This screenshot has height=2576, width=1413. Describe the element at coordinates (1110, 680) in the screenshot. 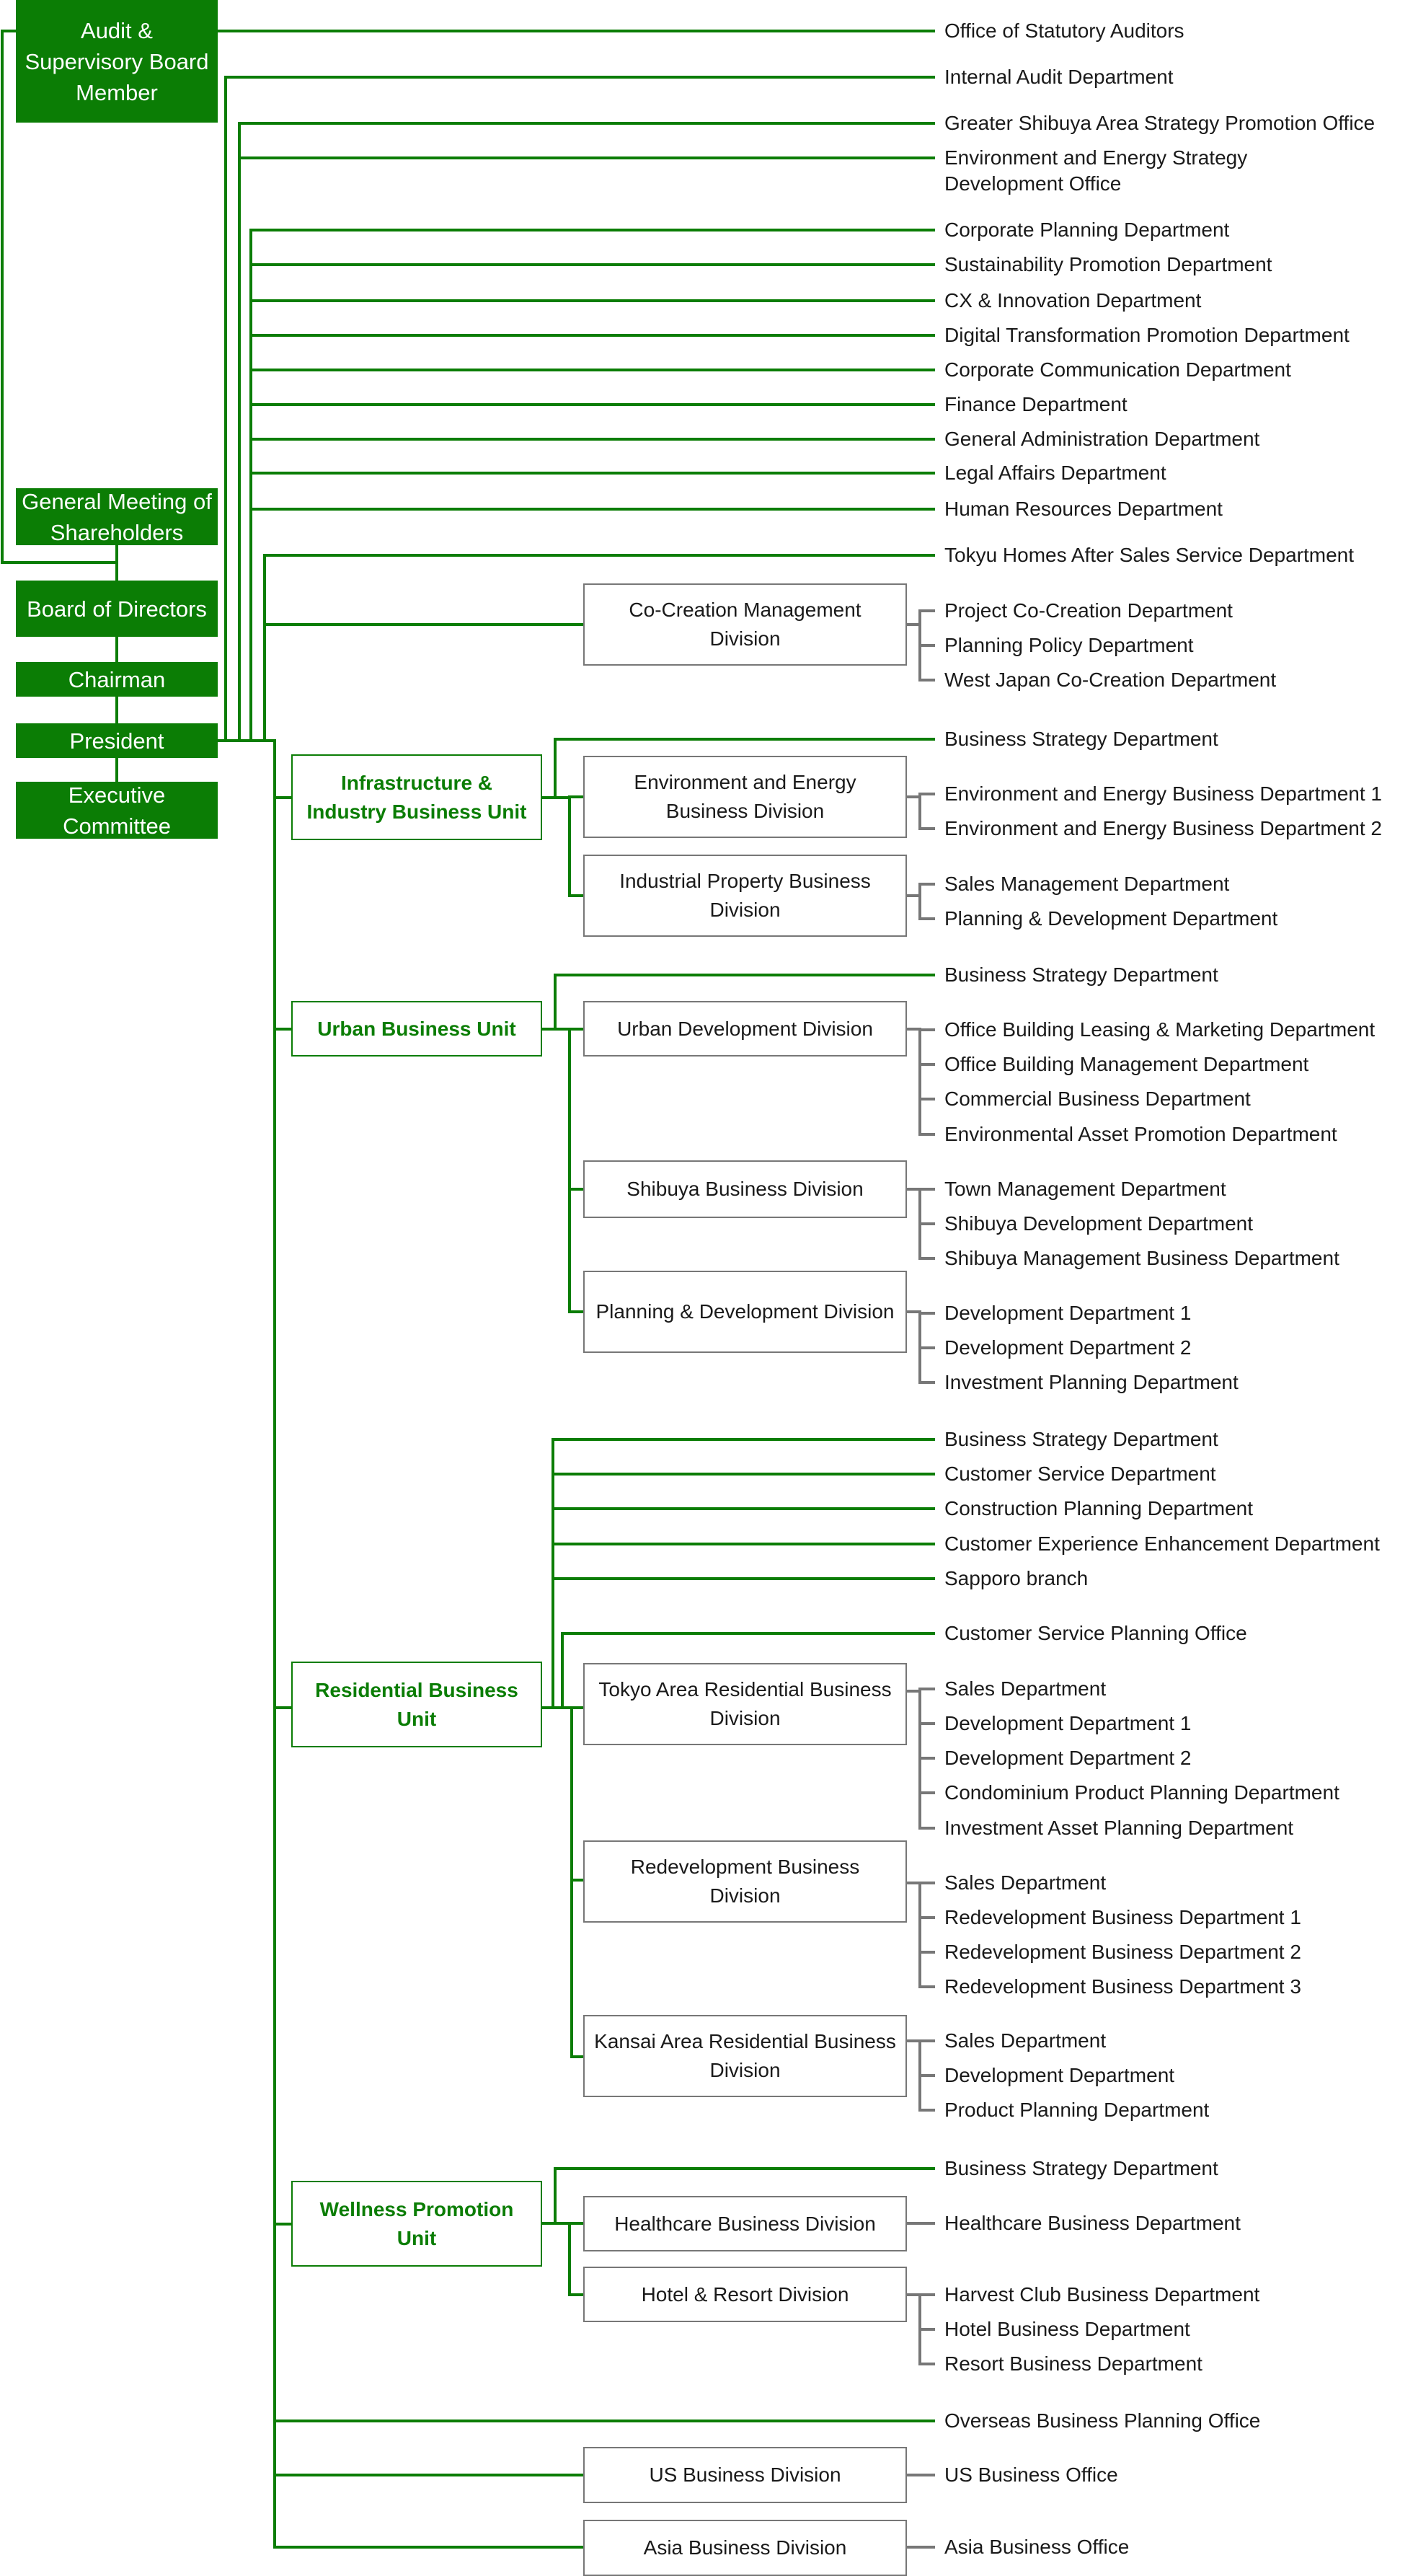

I see `department-item: West Japan Co-Creation Department` at that location.